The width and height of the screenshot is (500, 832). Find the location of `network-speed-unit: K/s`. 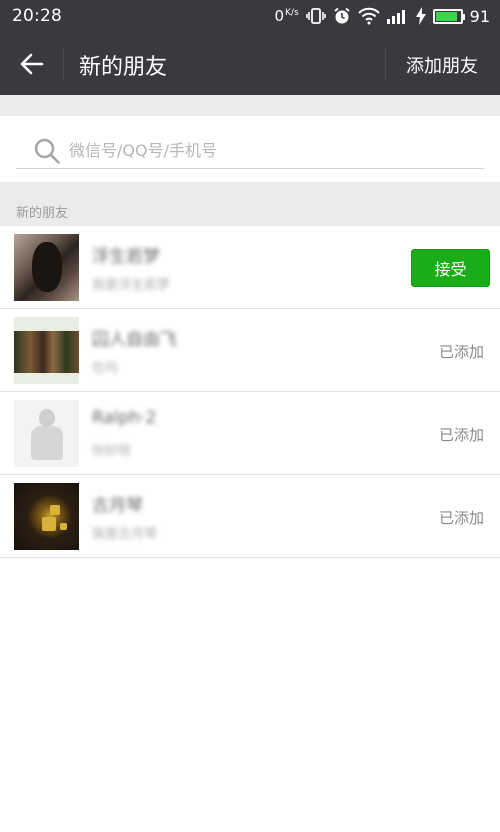

network-speed-unit: K/s is located at coordinates (292, 13).